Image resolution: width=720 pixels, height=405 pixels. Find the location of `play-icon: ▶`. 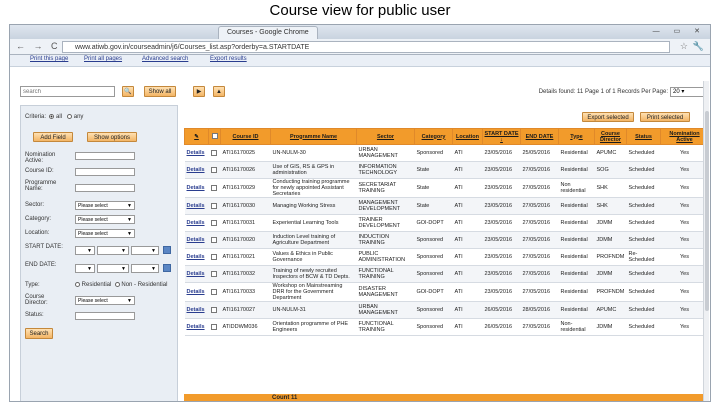

play-icon: ▶ is located at coordinates (199, 91).